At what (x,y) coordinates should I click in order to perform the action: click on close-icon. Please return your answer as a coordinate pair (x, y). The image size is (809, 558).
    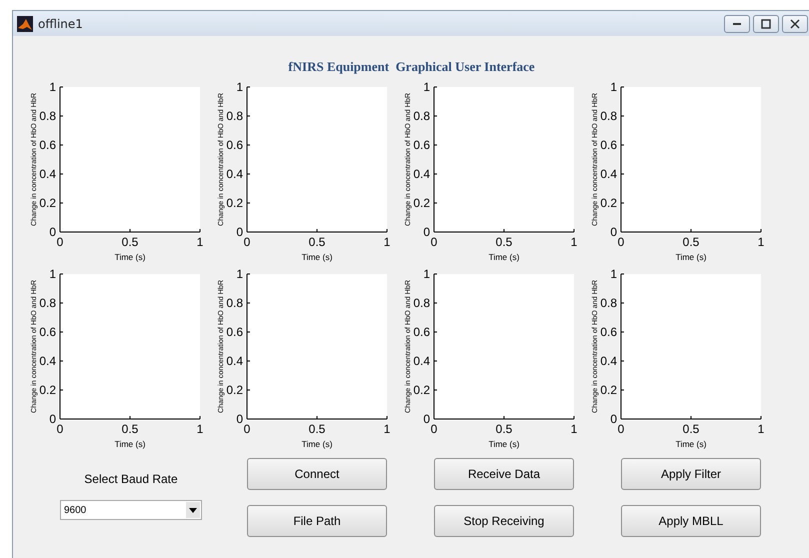
    Looking at the image, I should click on (795, 23).